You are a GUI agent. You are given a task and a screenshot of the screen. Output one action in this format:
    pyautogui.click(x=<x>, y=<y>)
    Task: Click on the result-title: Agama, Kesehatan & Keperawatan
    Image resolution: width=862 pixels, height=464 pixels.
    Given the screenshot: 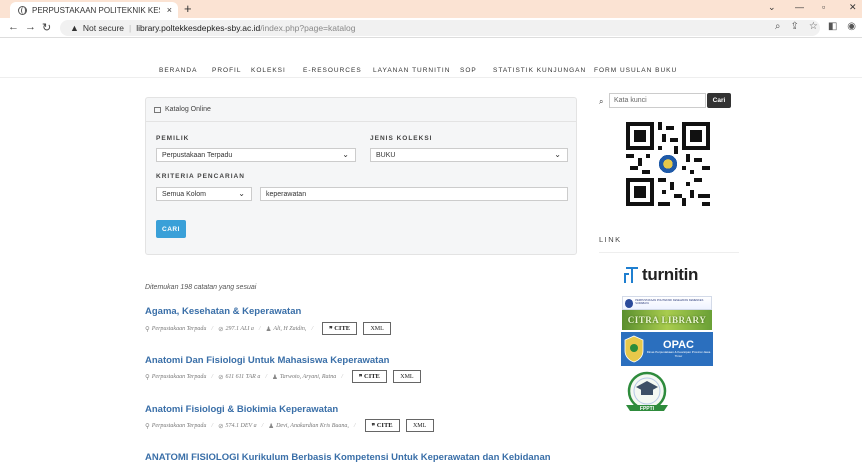 What is the action you would take?
    pyautogui.click(x=223, y=311)
    